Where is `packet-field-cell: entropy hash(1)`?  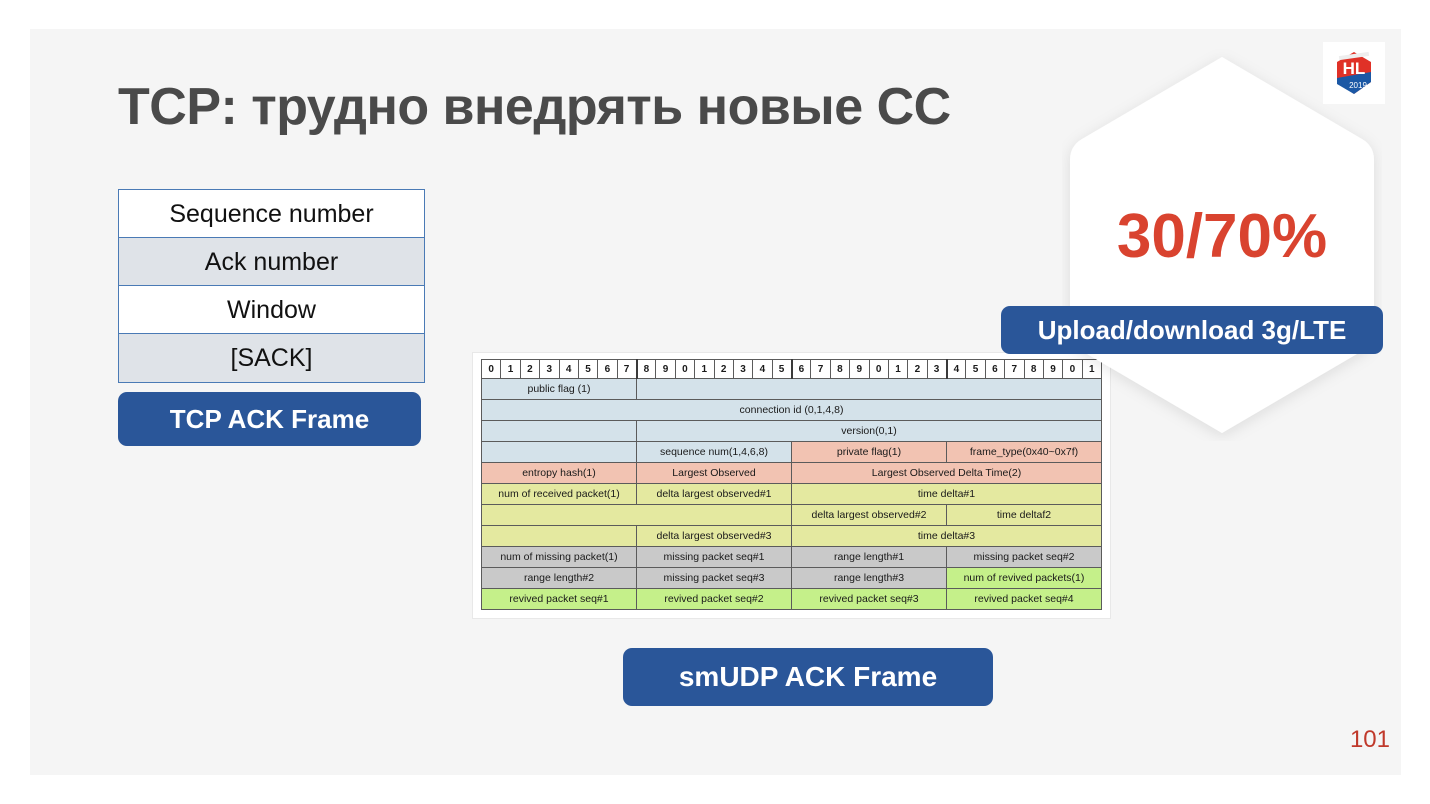
packet-field-cell: entropy hash(1) is located at coordinates (559, 473).